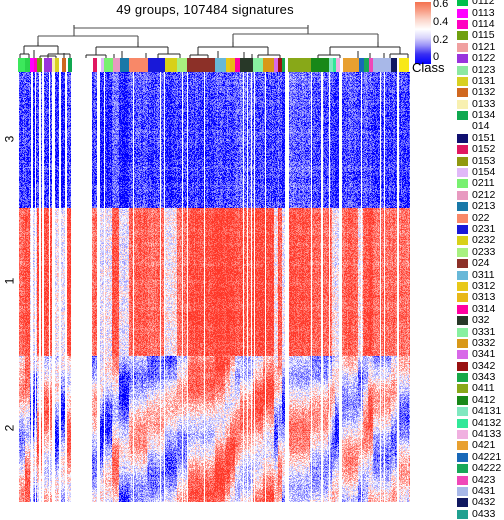 Image resolution: width=504 pixels, height=520 pixels. What do you see at coordinates (484, 502) in the screenshot?
I see `class-legend-label: 0432` at bounding box center [484, 502].